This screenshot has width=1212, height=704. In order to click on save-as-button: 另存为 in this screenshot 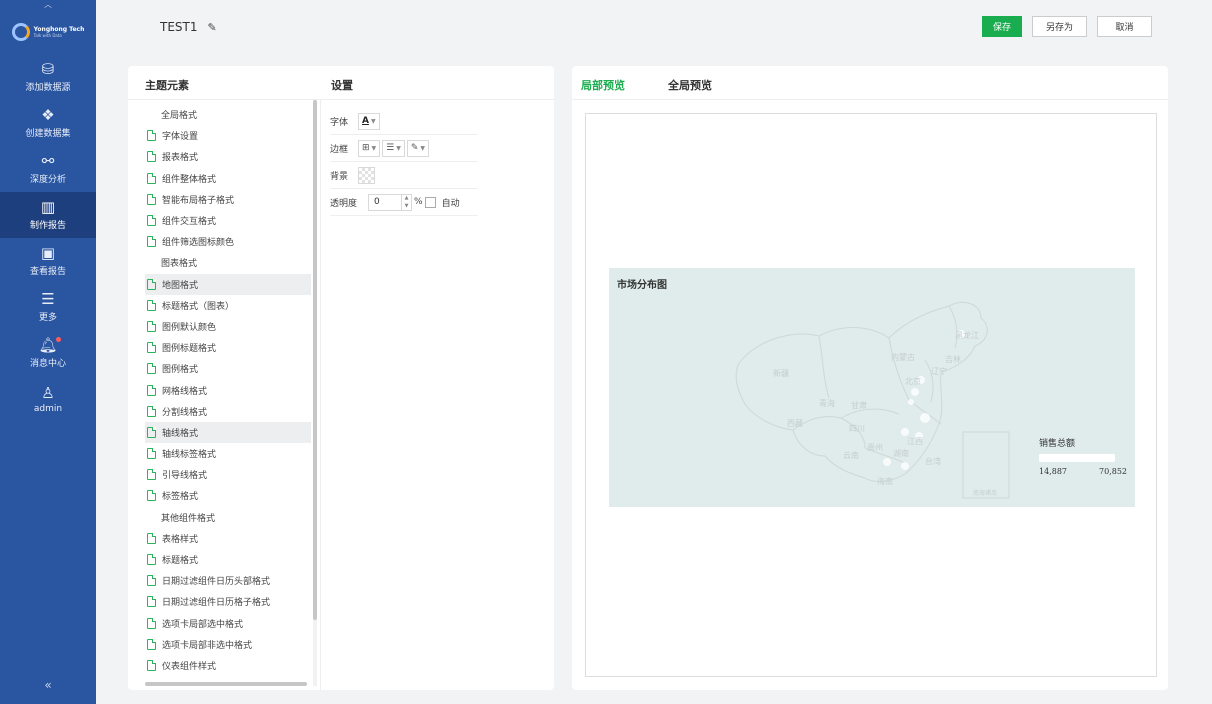, I will do `click(1059, 26)`.